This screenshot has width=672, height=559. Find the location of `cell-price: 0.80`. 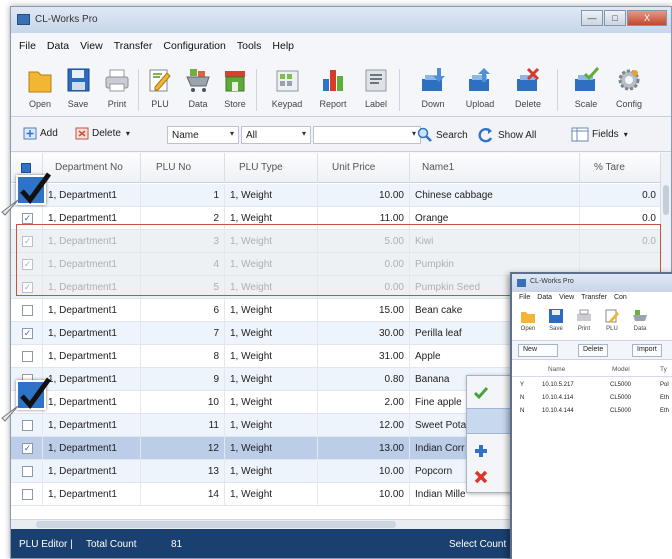

cell-price: 0.80 is located at coordinates (364, 379).